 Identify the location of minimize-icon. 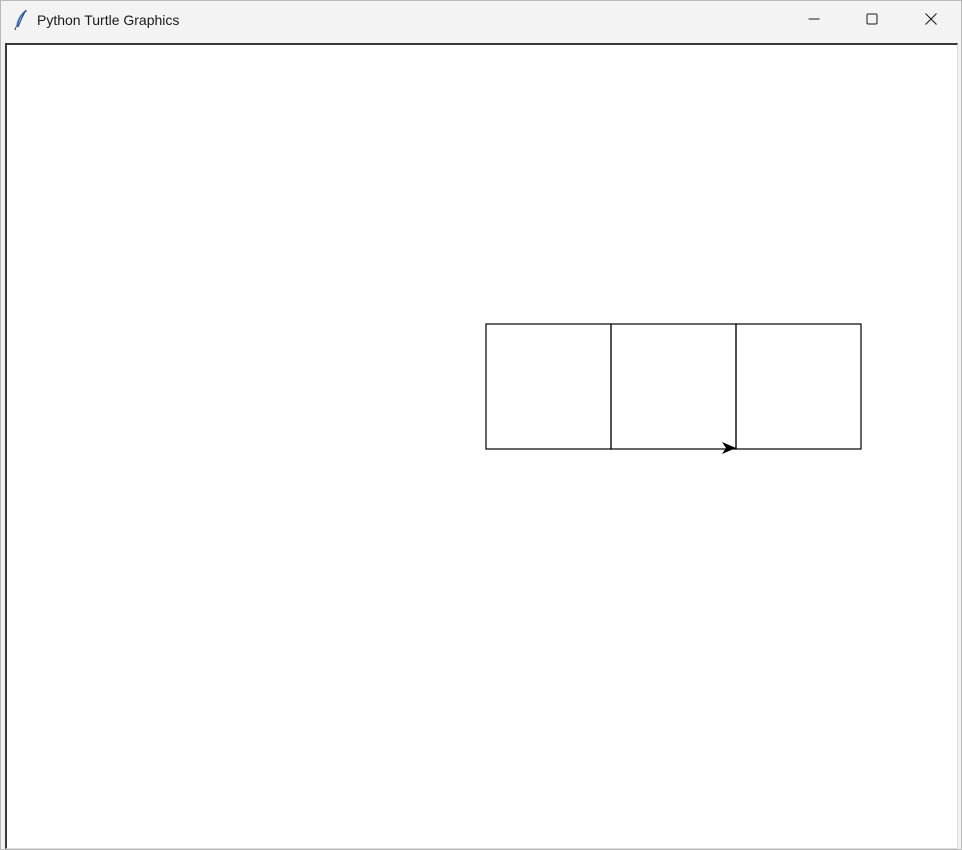
(814, 21).